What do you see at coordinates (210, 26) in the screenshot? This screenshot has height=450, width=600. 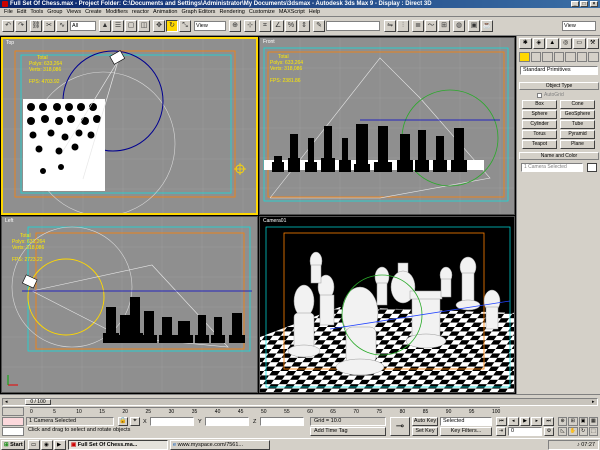 I see `reference-coordinate-select: View` at bounding box center [210, 26].